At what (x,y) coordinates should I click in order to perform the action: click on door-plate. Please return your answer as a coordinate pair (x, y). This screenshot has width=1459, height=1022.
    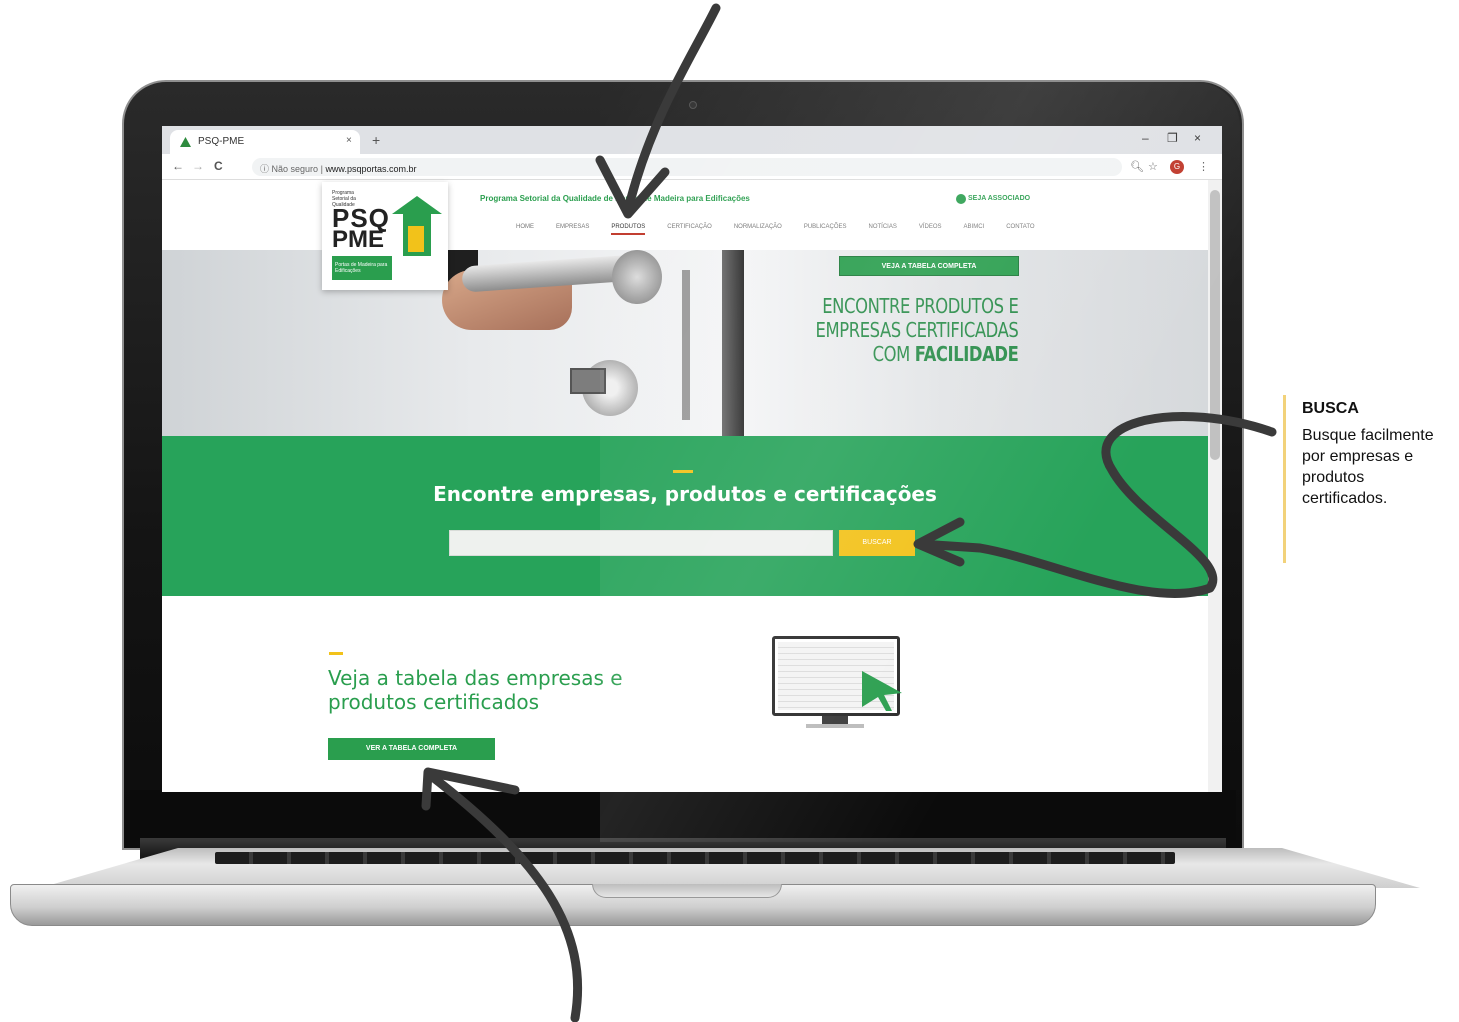
    Looking at the image, I should click on (686, 345).